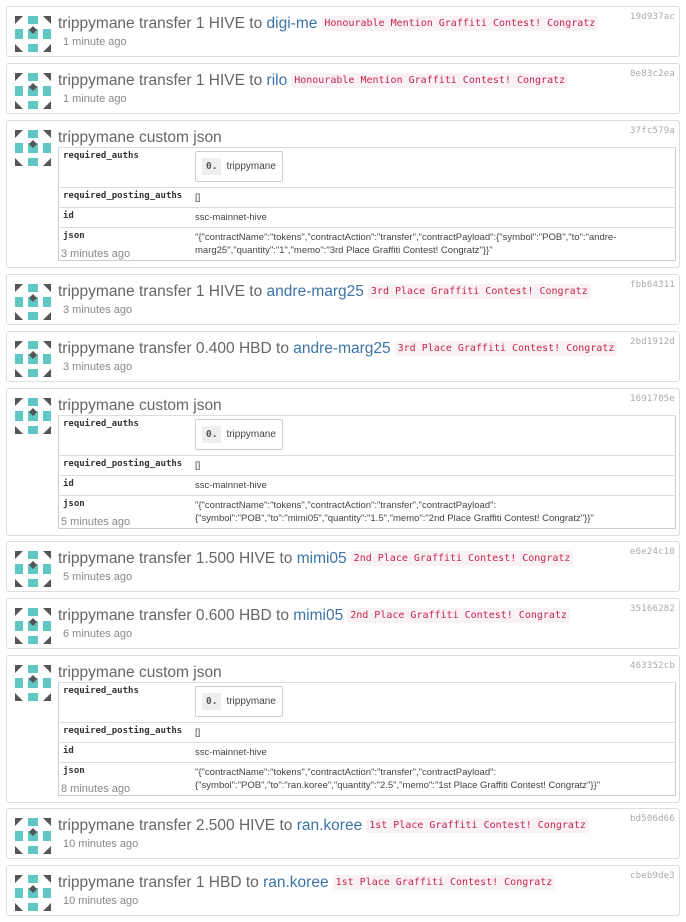 This screenshot has width=686, height=922. Describe the element at coordinates (652, 74) in the screenshot. I see `transaction-id: 0e83c2ea` at that location.